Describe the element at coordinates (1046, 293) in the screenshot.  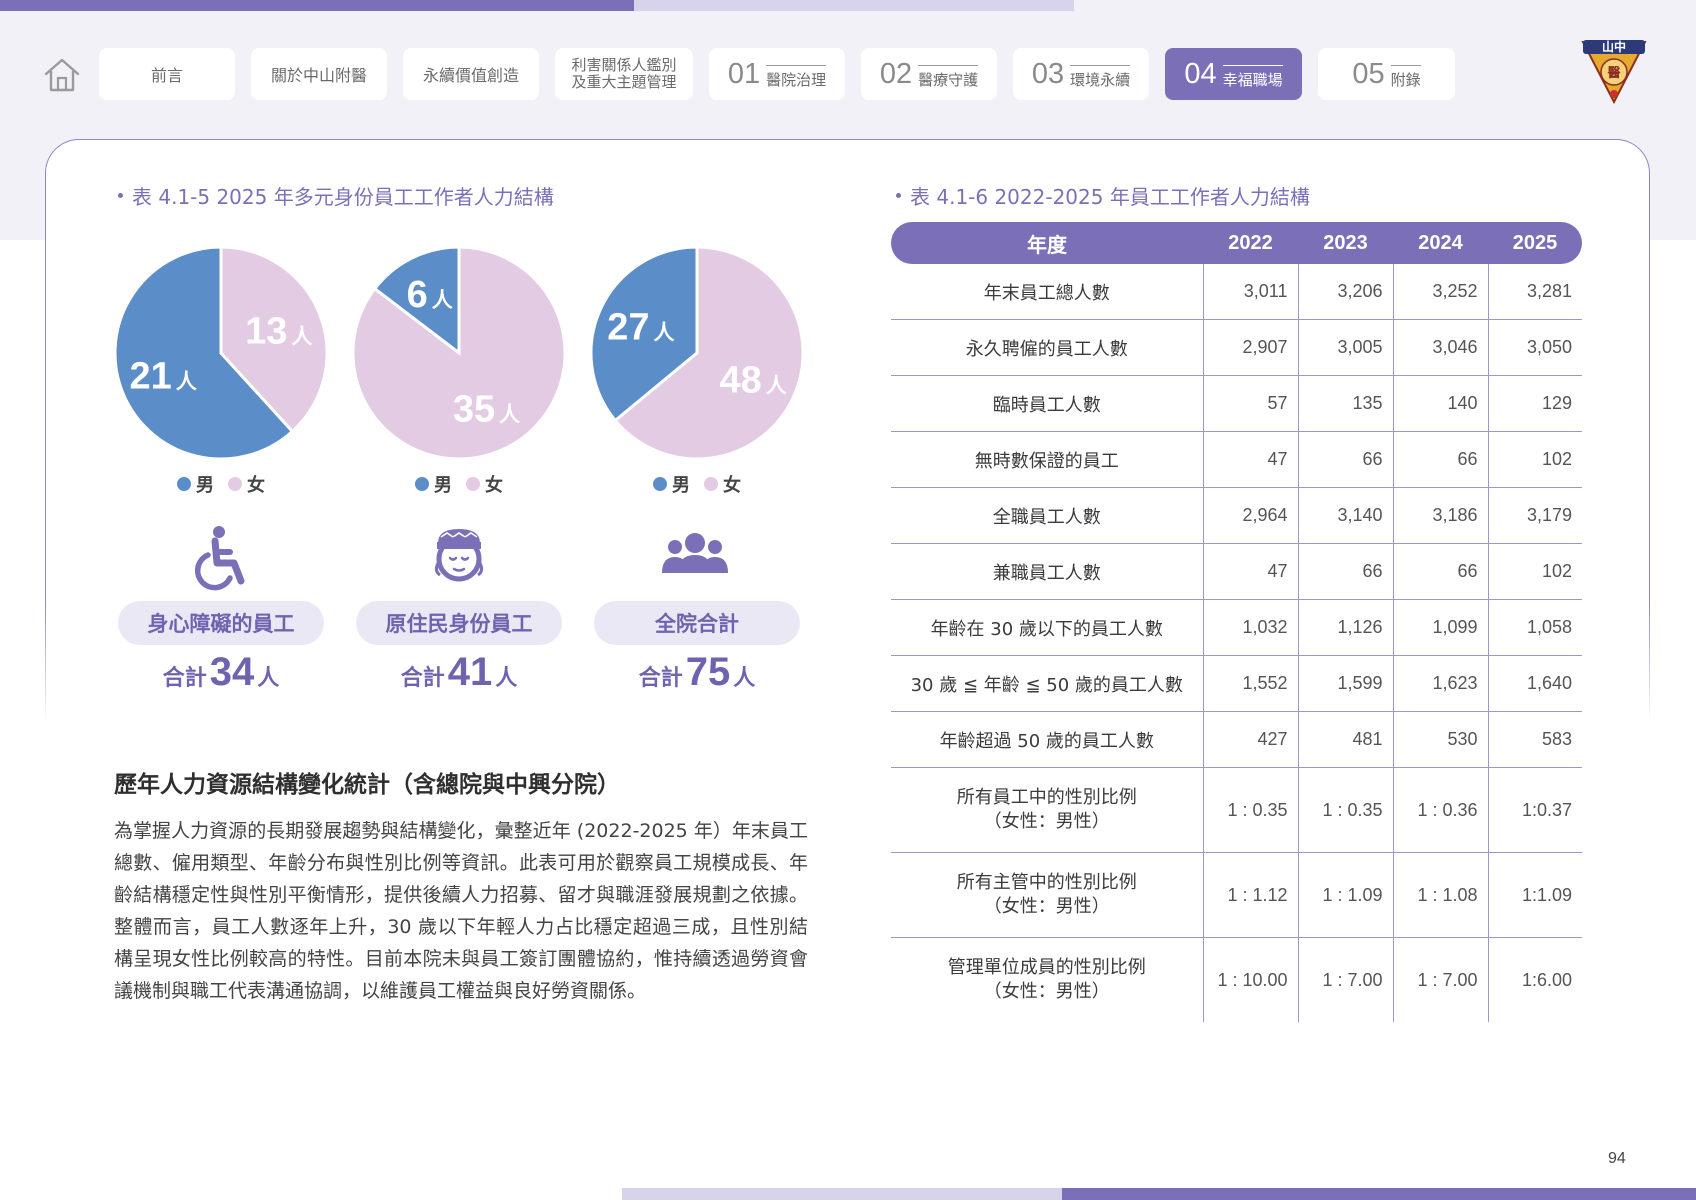
I see `row-label-text: 年末員工總人數` at that location.